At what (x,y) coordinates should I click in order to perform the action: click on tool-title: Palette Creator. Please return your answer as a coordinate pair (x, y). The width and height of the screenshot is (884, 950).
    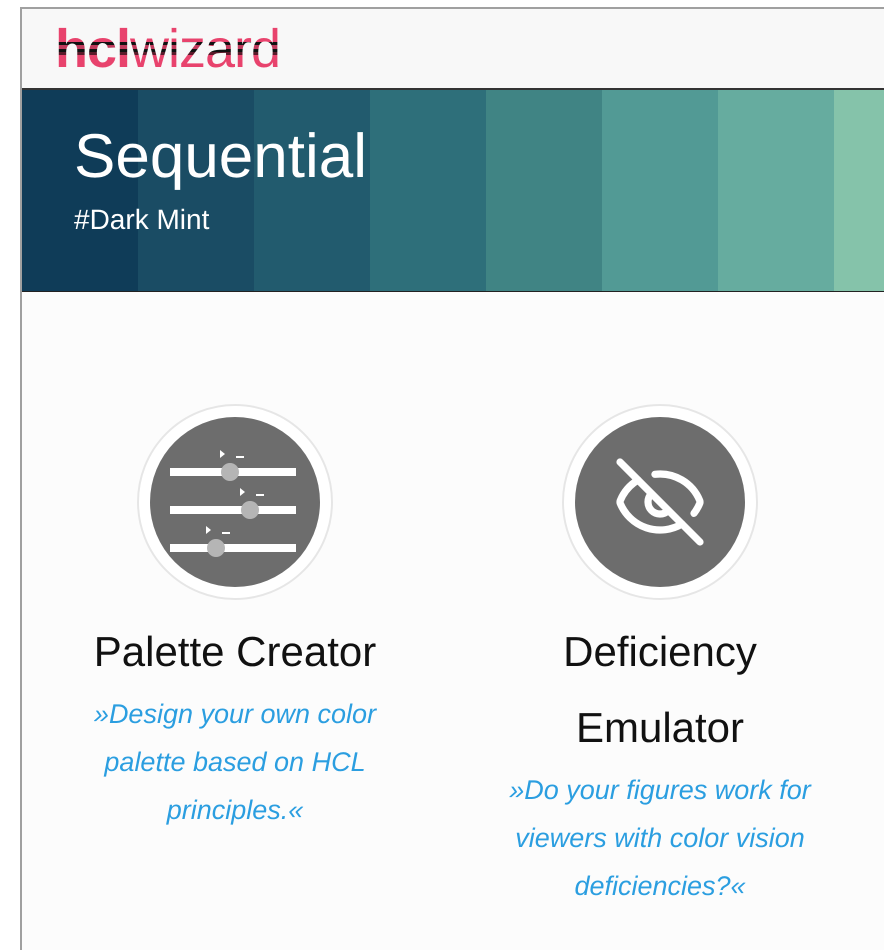
    Looking at the image, I should click on (235, 652).